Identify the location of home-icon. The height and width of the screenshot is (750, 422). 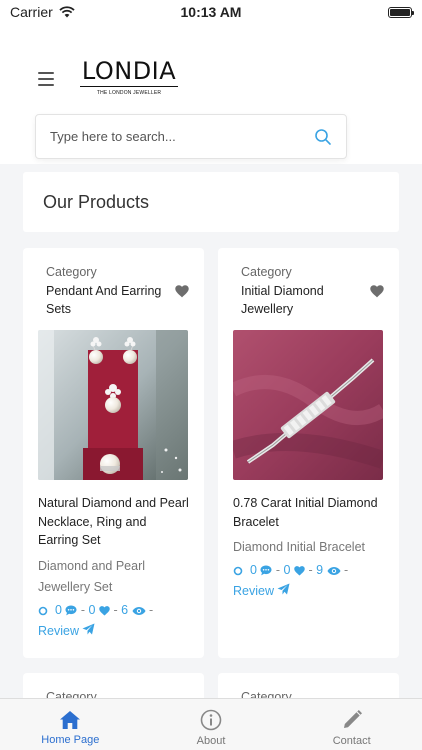
(70, 719).